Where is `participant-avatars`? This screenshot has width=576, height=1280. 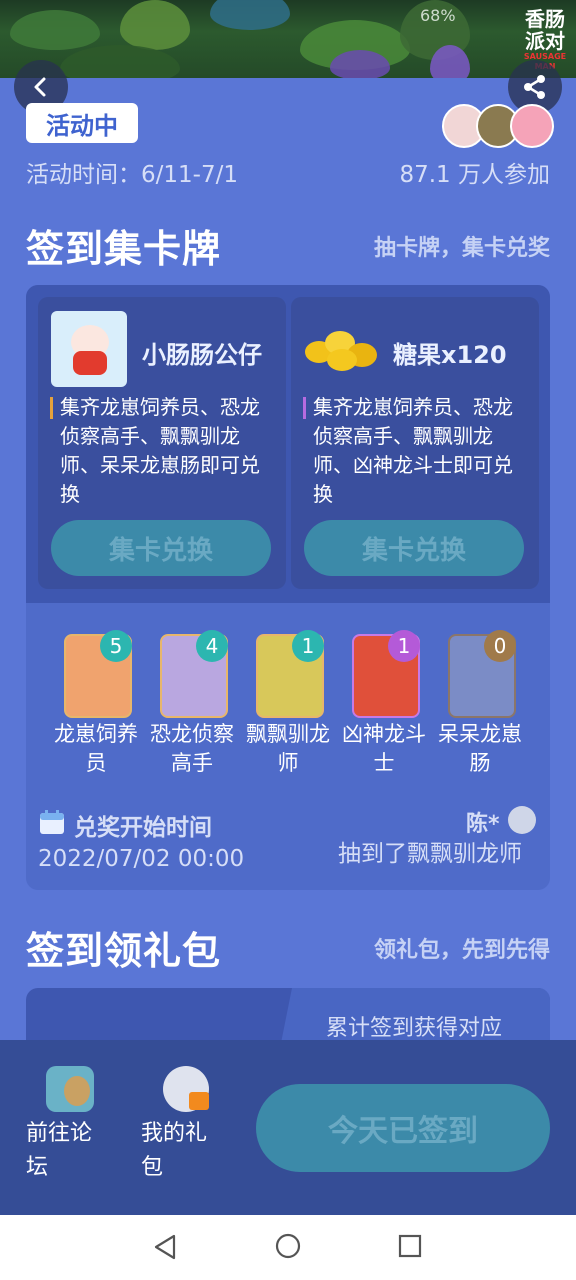
participant-avatars is located at coordinates (498, 126).